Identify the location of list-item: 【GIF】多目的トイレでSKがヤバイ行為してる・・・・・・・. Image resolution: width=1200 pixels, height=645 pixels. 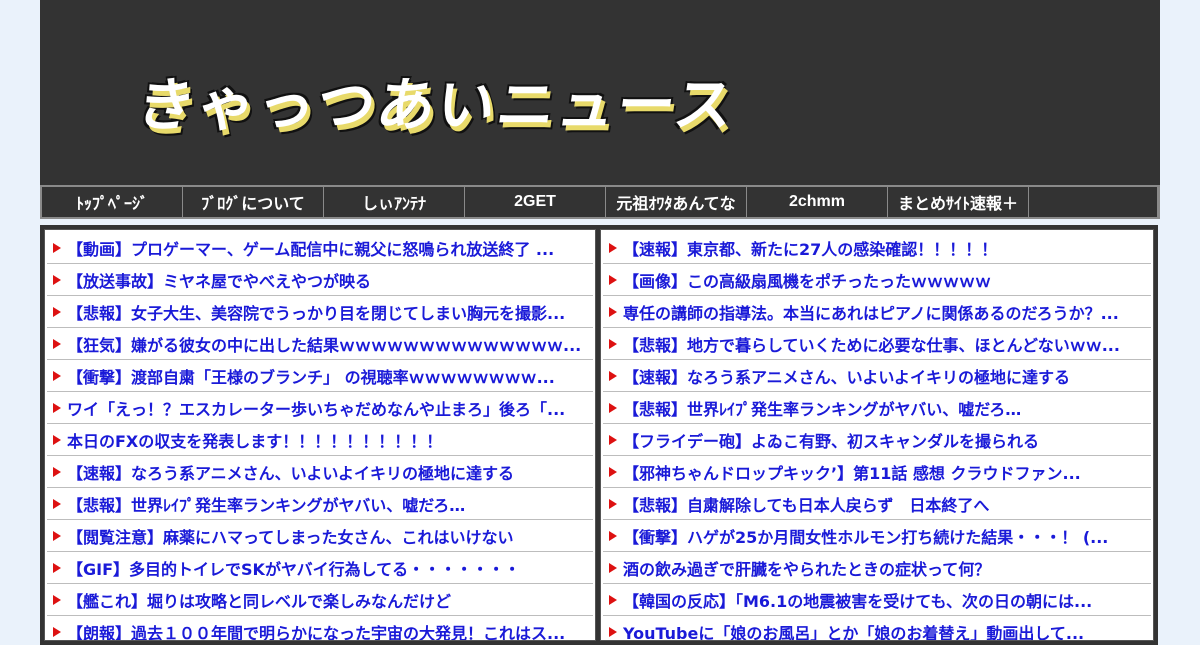
(320, 568).